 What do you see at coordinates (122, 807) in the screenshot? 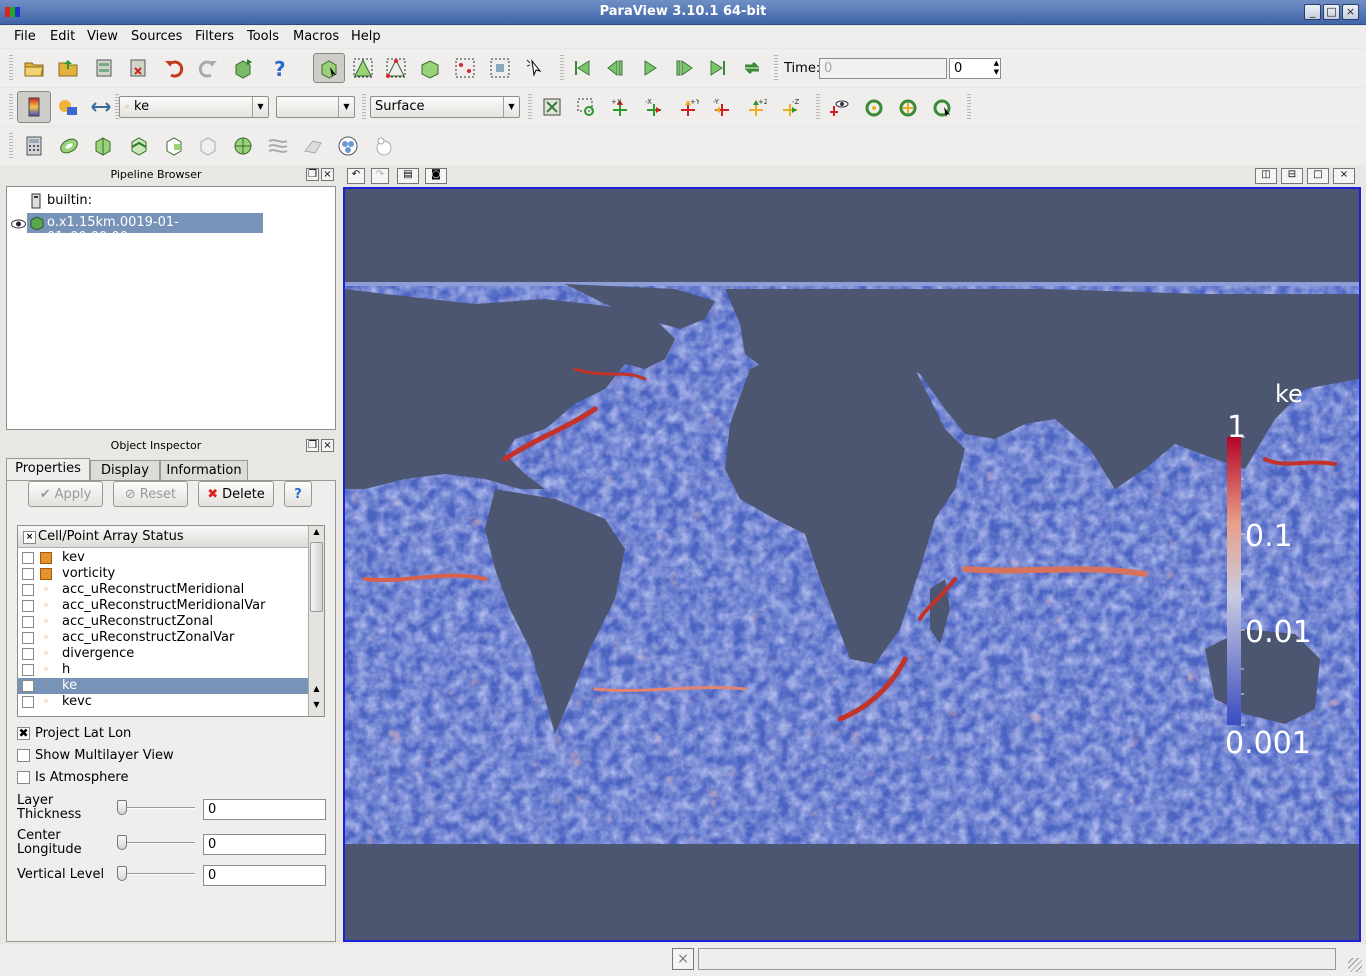
I see `layer-thickness-thumb` at bounding box center [122, 807].